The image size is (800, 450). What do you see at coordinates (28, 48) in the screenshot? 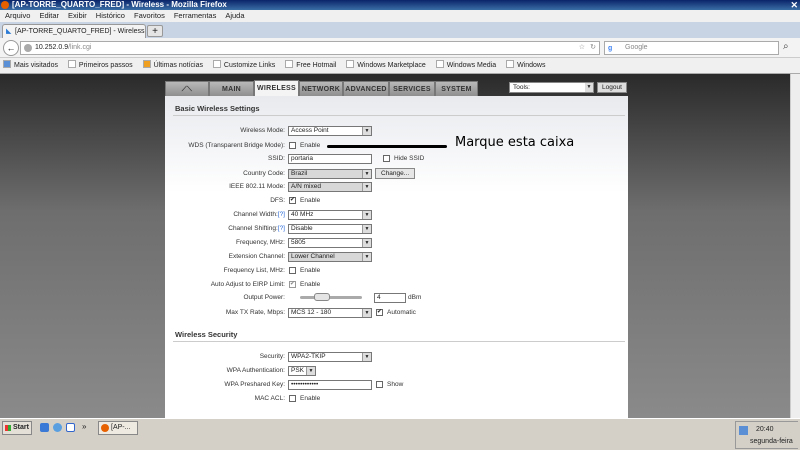
I see `globe-icon` at bounding box center [28, 48].